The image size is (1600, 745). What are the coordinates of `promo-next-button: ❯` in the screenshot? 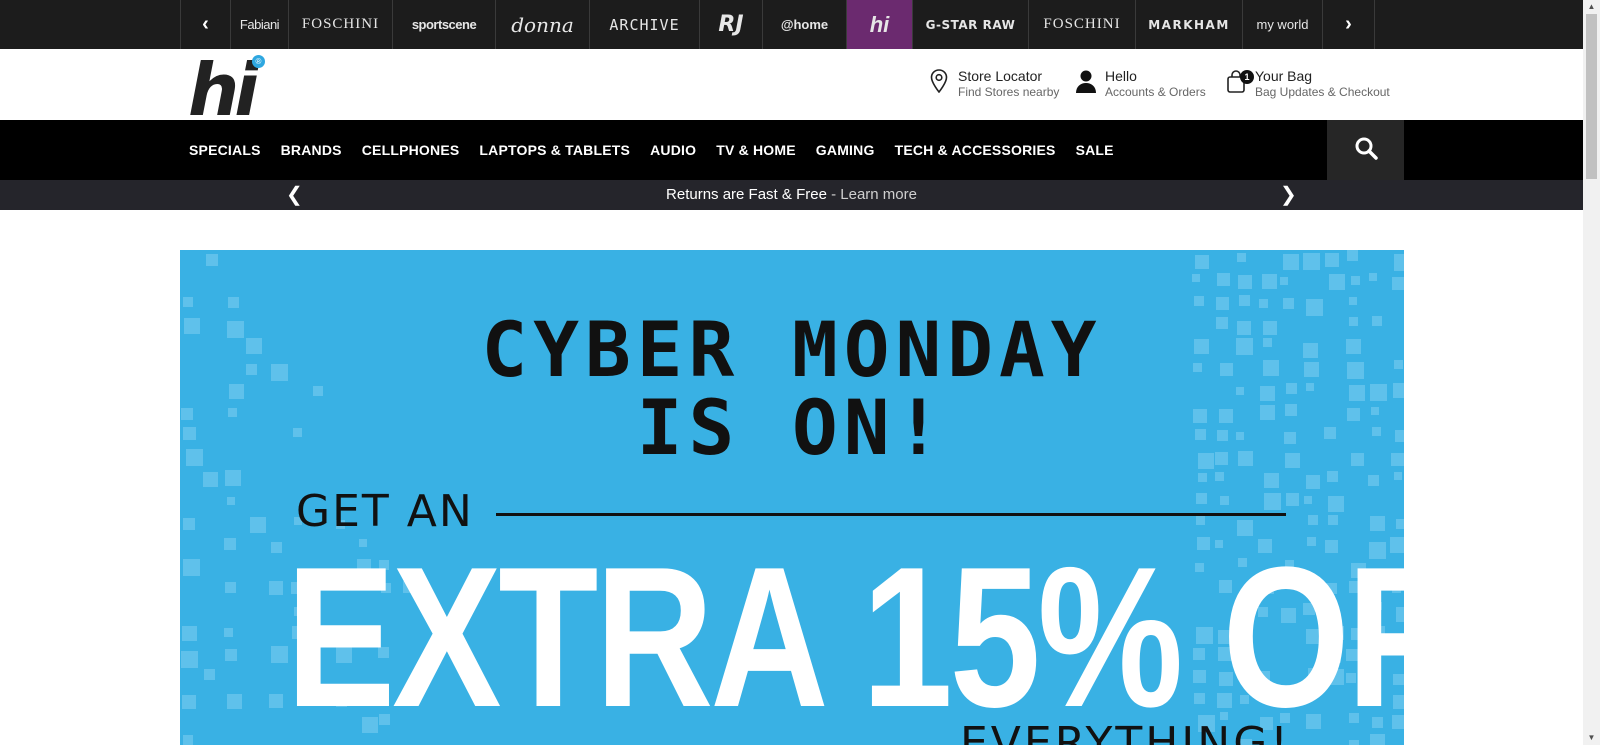 It's located at (1288, 195).